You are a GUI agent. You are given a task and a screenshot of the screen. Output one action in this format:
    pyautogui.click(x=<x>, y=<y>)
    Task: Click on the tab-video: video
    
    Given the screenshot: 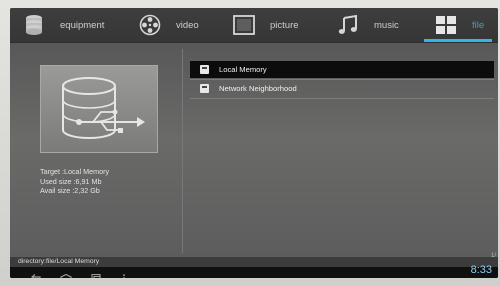 What is the action you would take?
    pyautogui.click(x=168, y=25)
    